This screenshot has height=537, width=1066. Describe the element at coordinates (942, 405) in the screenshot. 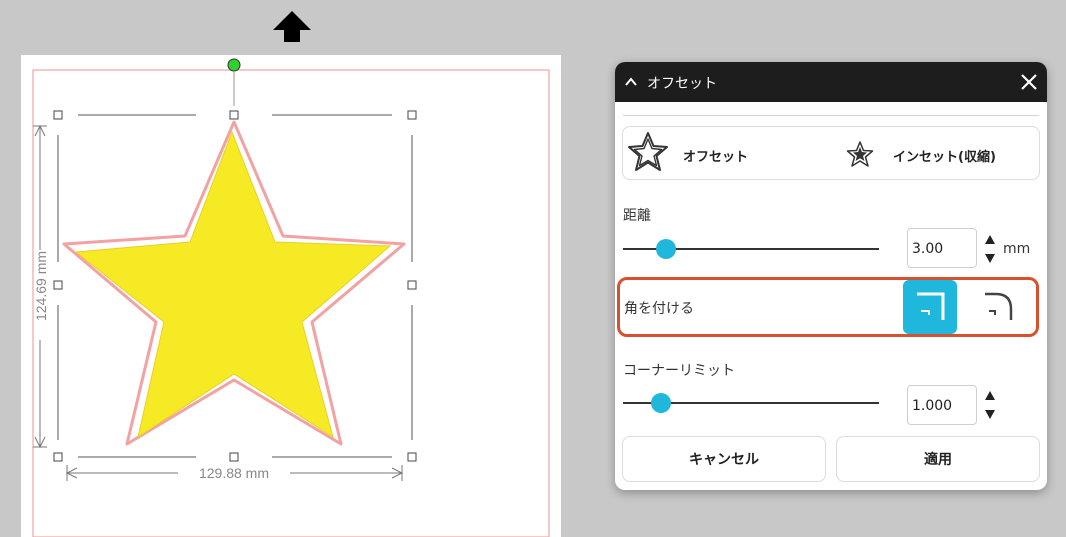

I see `corner-limit-input: 1.000` at that location.